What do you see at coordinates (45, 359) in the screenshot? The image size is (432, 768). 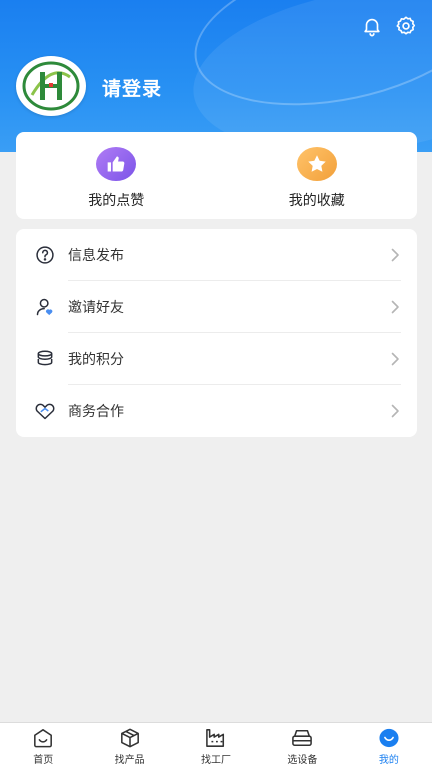 I see `coin-stack-icon` at bounding box center [45, 359].